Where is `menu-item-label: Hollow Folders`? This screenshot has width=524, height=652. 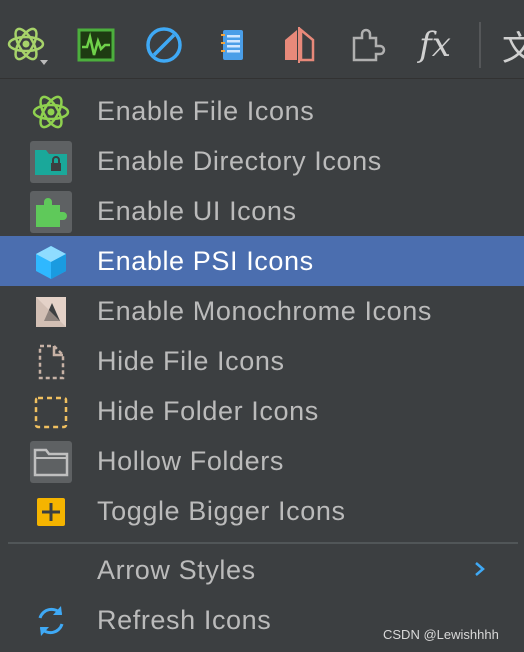
menu-item-label: Hollow Folders is located at coordinates (190, 461).